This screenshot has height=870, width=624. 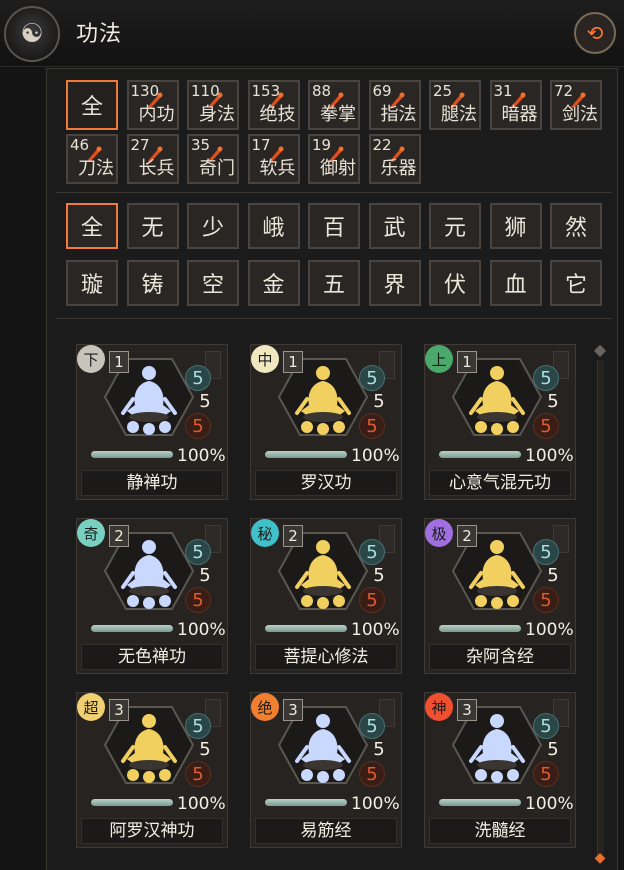 I want to click on skill-card: 秘 2 5 5 5 100% 菩提心修法, so click(x=326, y=596).